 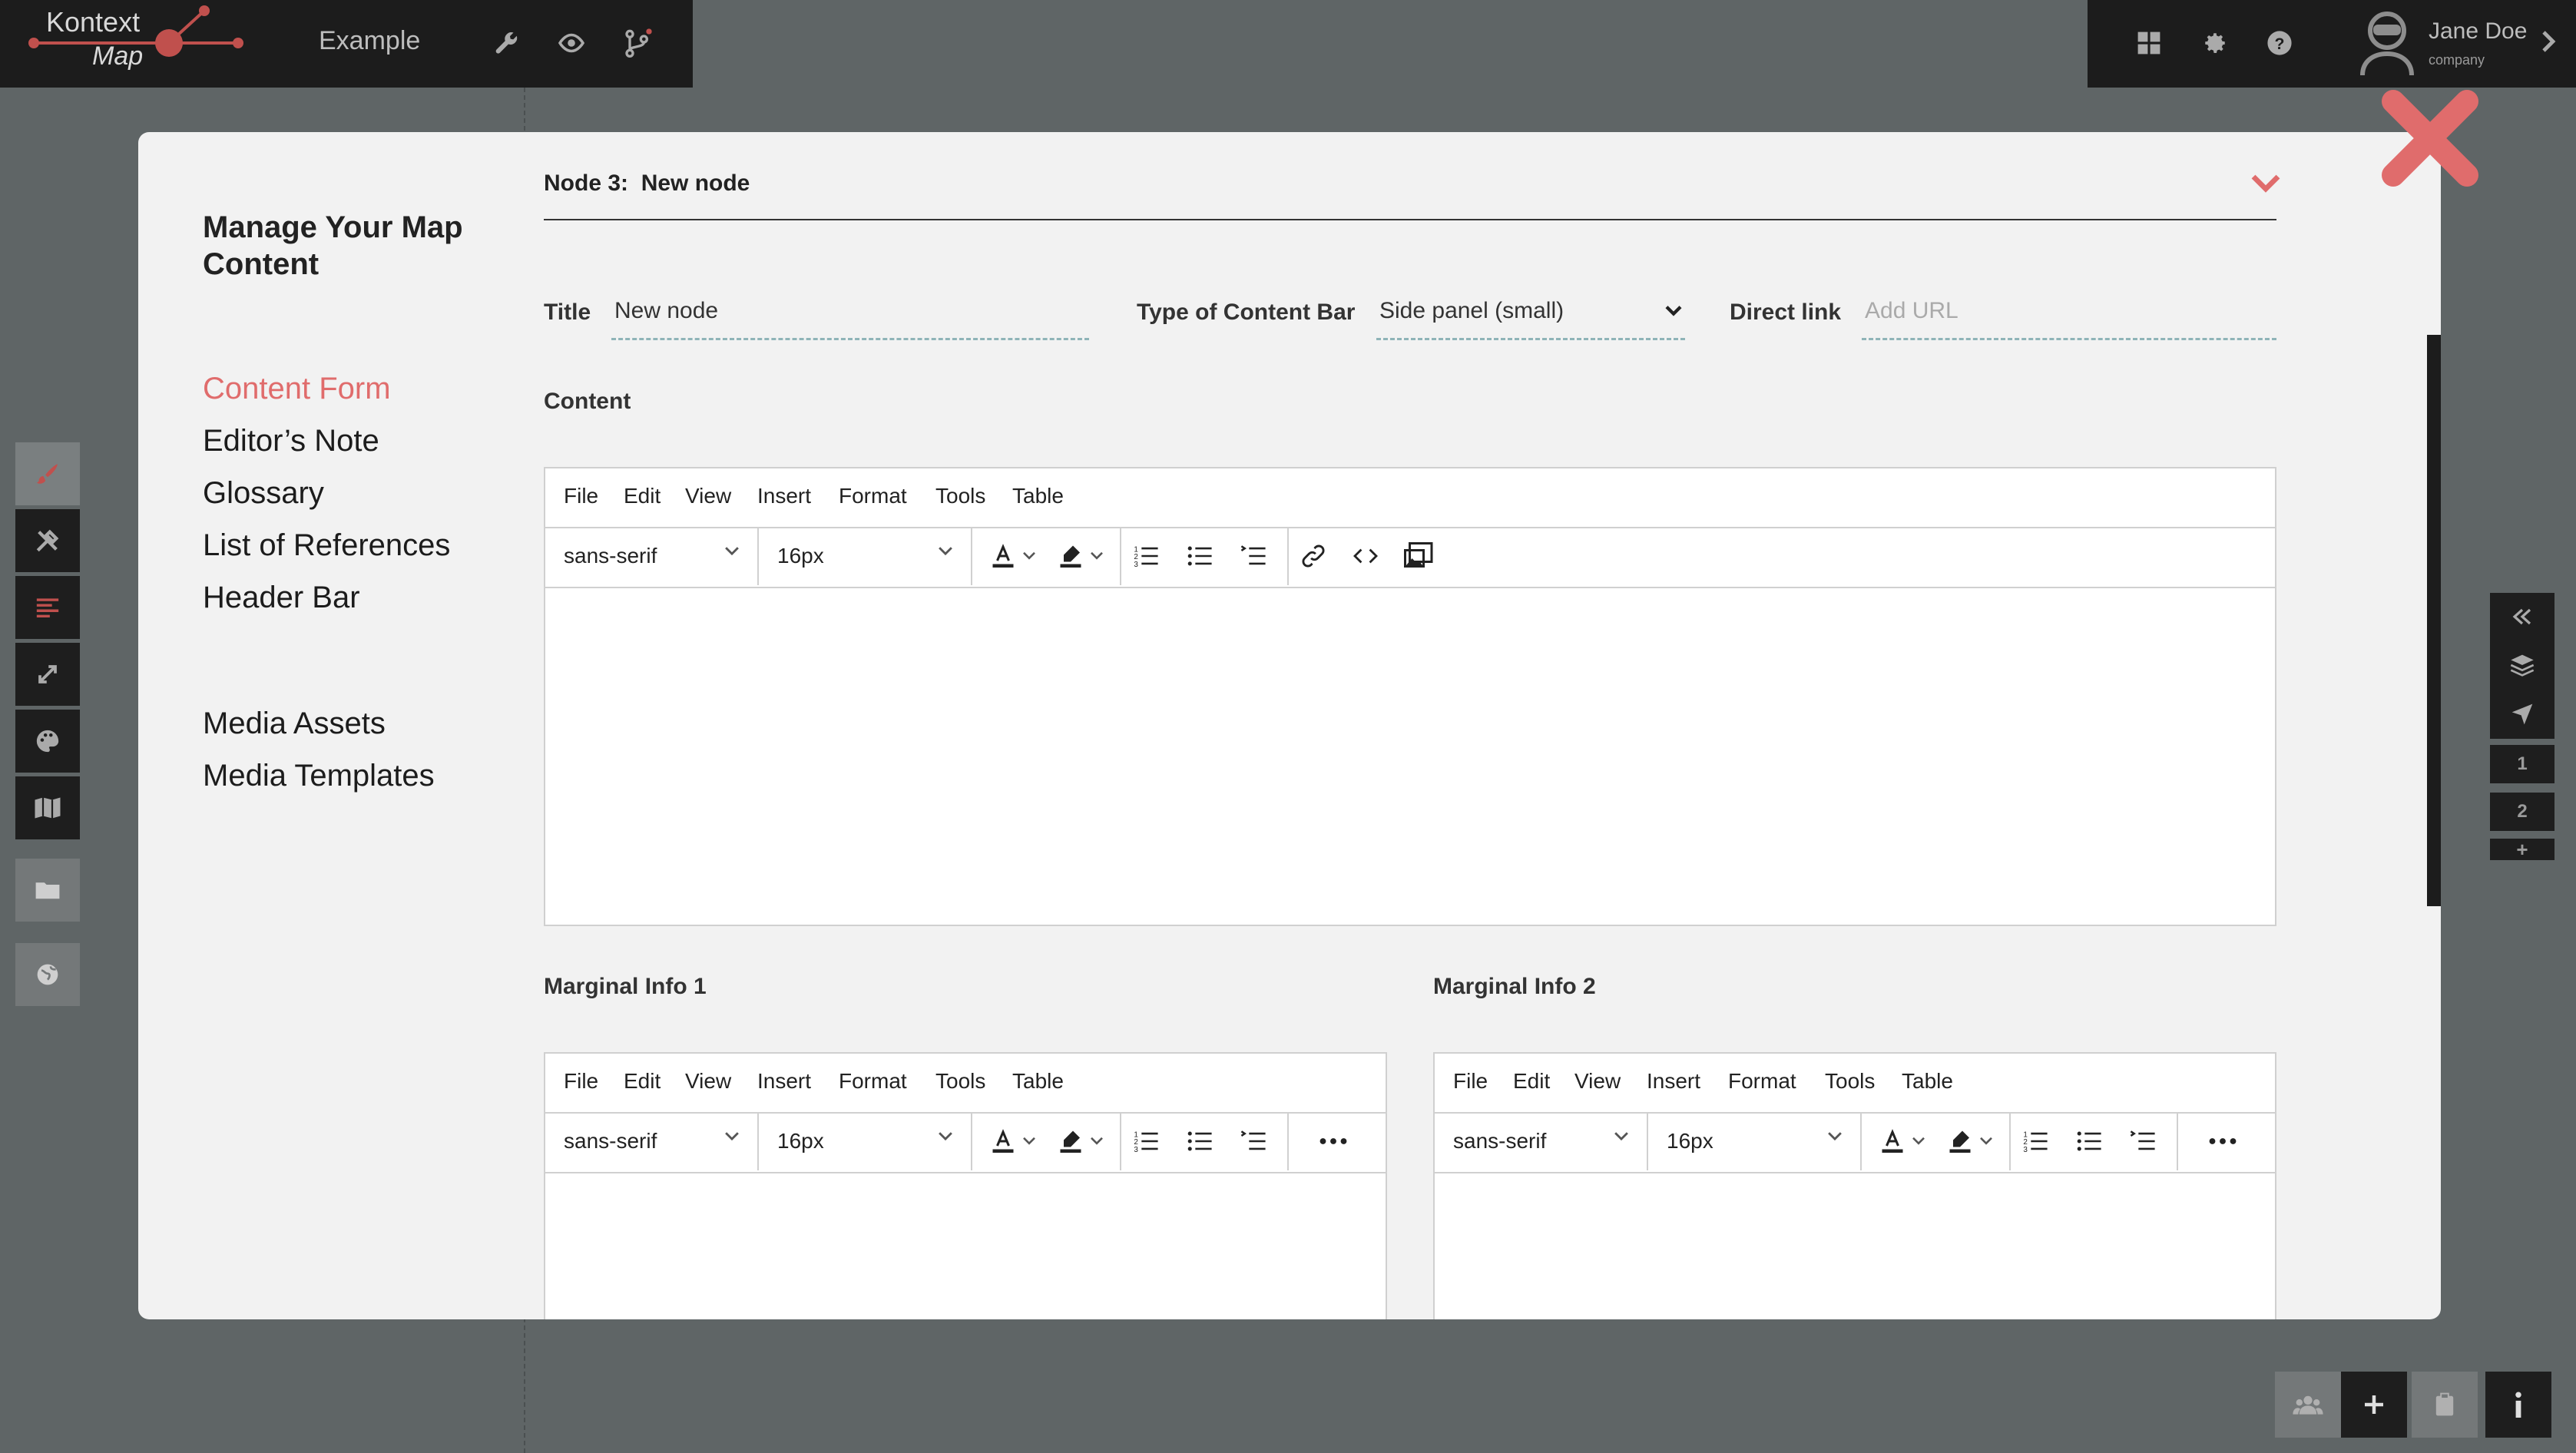 What do you see at coordinates (47, 890) in the screenshot?
I see `tool-folder` at bounding box center [47, 890].